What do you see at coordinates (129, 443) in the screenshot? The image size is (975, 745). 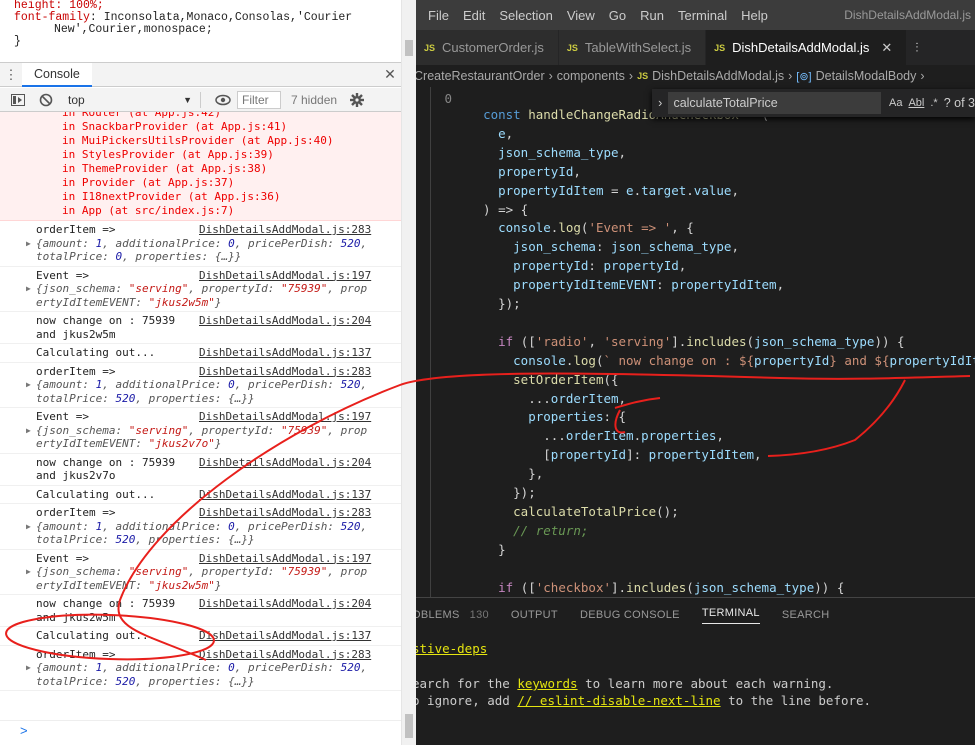 I see `object-preview-cont: ertyIdItemEVENT: "jkus2v7o"}` at bounding box center [129, 443].